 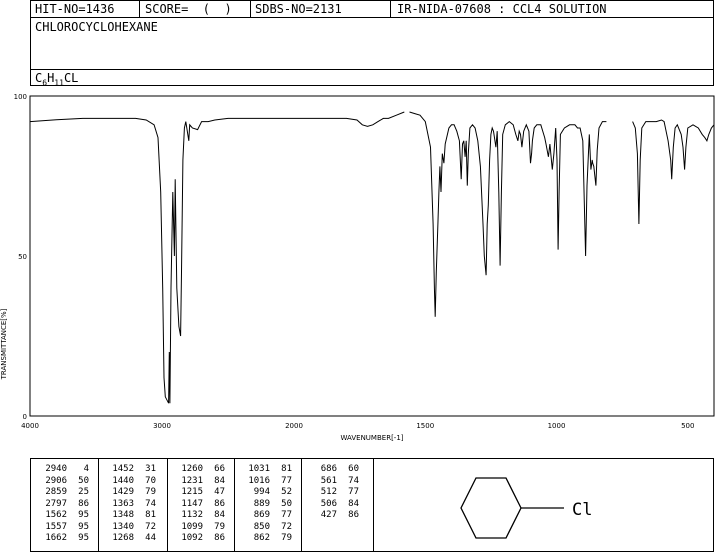 What do you see at coordinates (372, 43) in the screenshot?
I see `compound-name-box: CHLOROCYCLOHEXANE` at bounding box center [372, 43].